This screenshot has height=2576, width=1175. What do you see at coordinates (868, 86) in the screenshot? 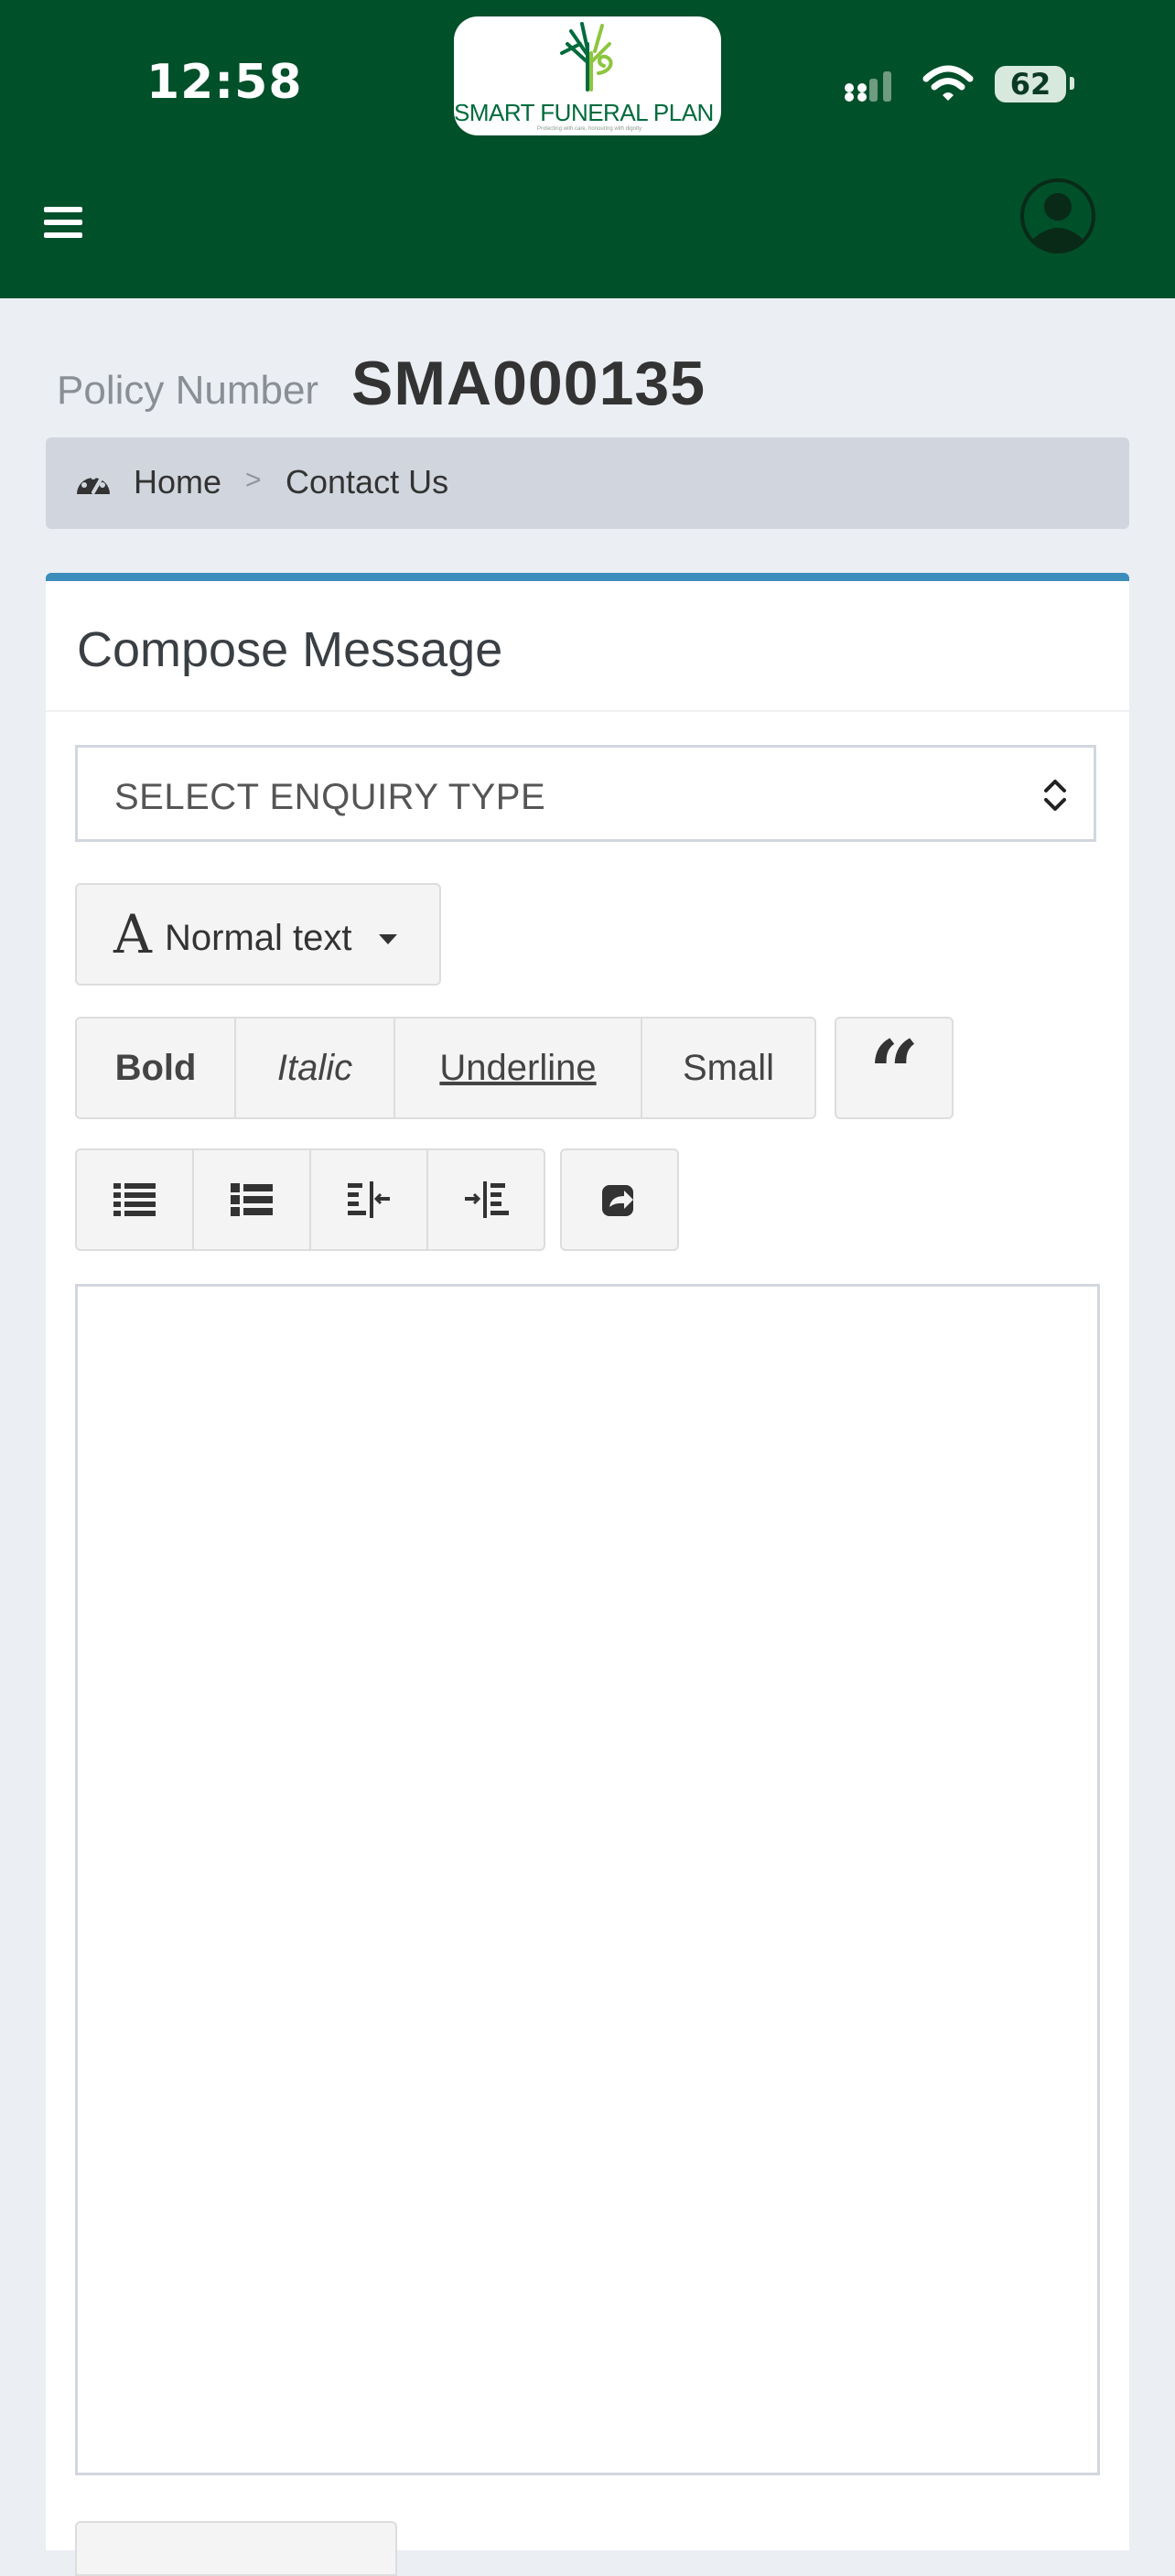
I see `cellular-signal-icon` at bounding box center [868, 86].